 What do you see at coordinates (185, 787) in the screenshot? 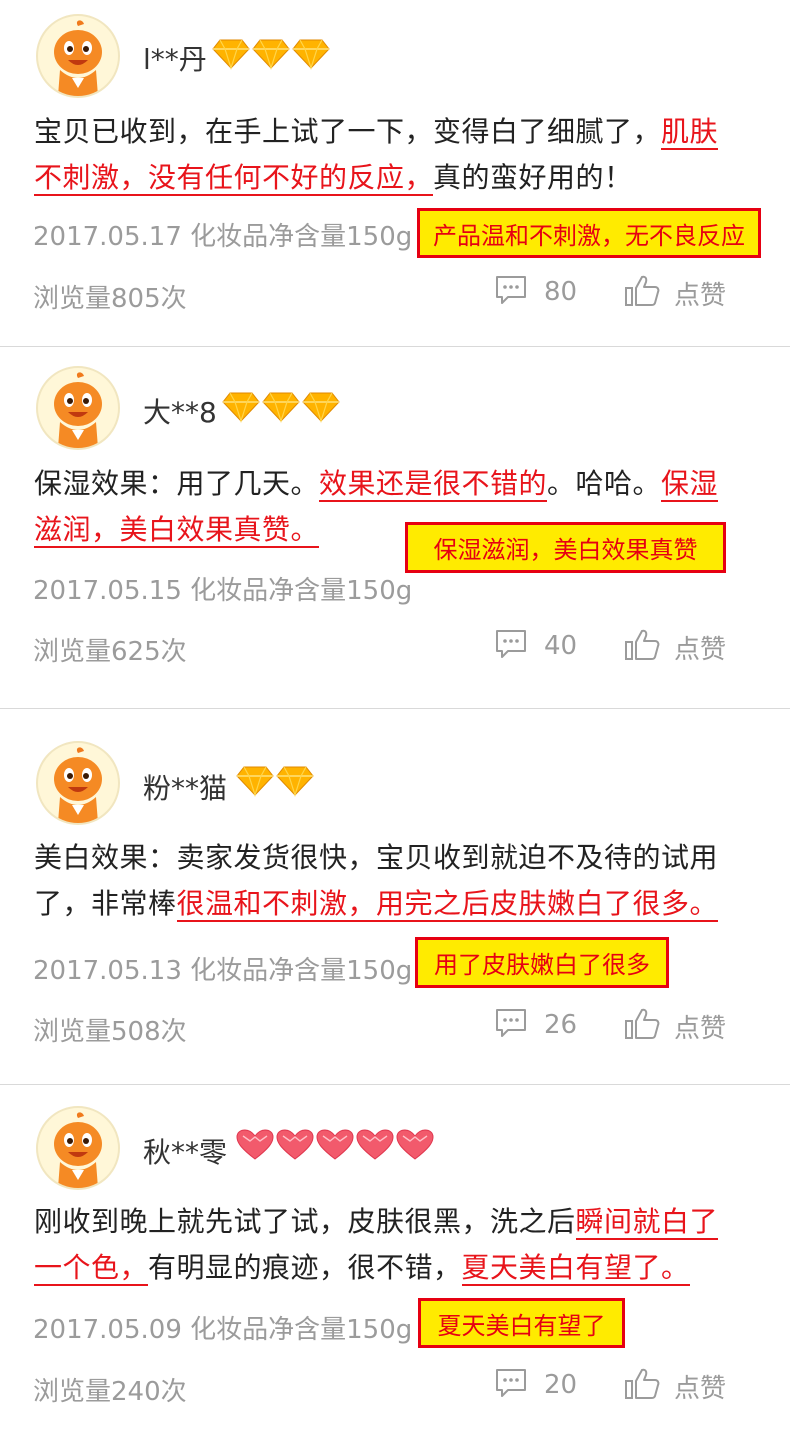
I see `username: 粉**猫` at bounding box center [185, 787].